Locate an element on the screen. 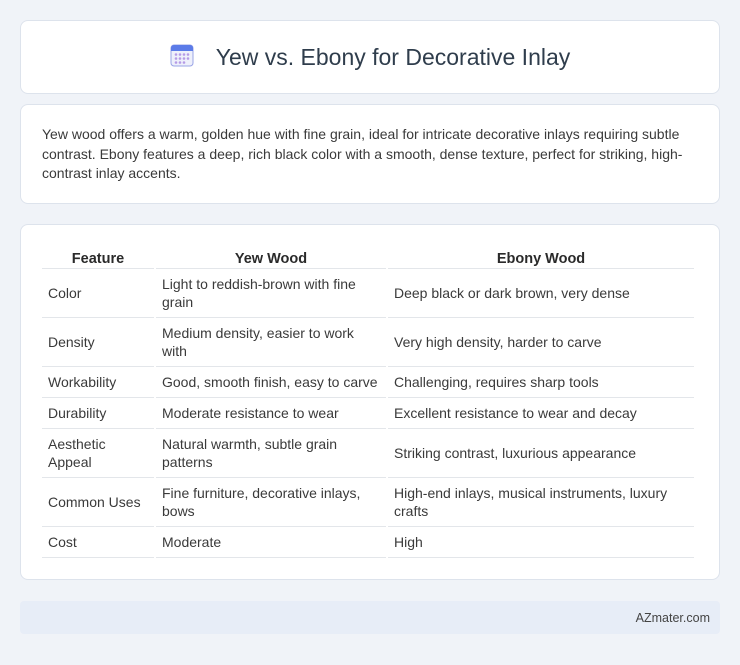 The height and width of the screenshot is (665, 740). feature-cell: Workability is located at coordinates (98, 382).